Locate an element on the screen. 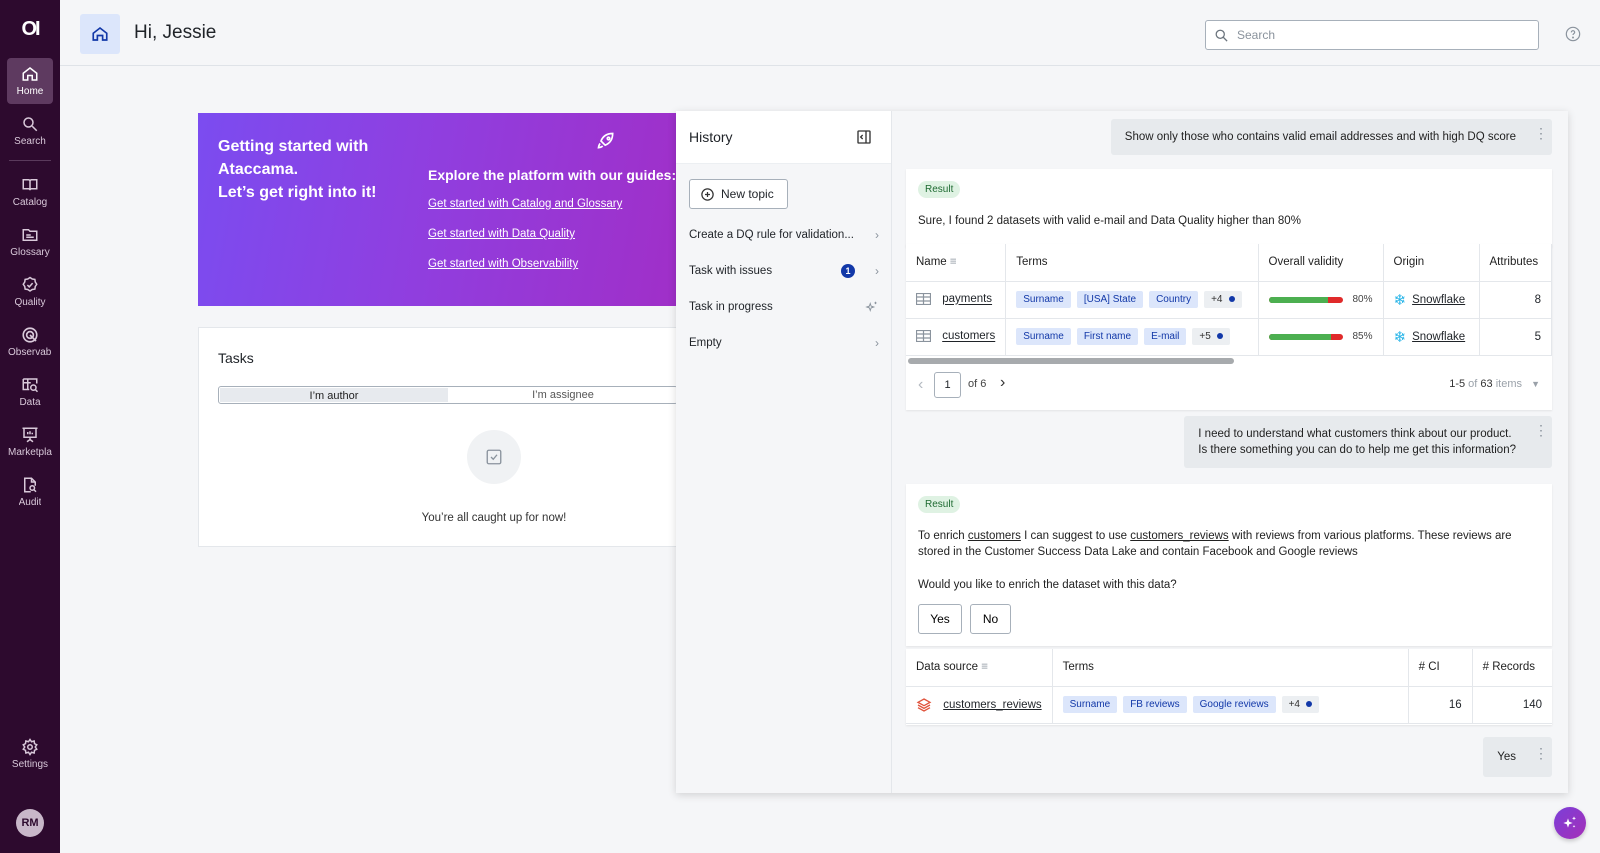 The image size is (1600, 853). column-header-name: Name ≡ is located at coordinates (956, 263).